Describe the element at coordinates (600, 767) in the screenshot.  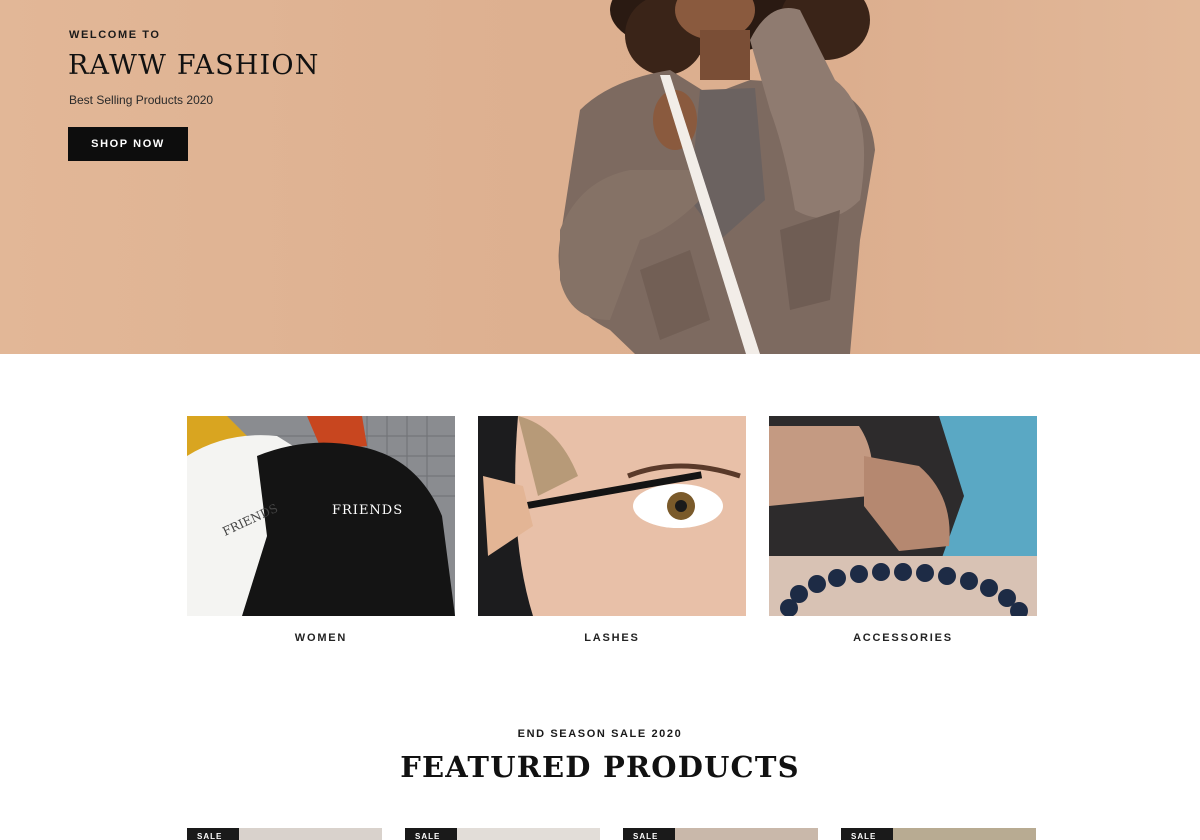
I see `featured-title: FEATURED PRODUCTS` at that location.